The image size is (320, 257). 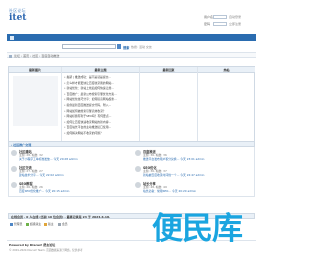 What do you see at coordinates (207, 24) in the screenshot?
I see `password-label: 密码` at bounding box center [207, 24].